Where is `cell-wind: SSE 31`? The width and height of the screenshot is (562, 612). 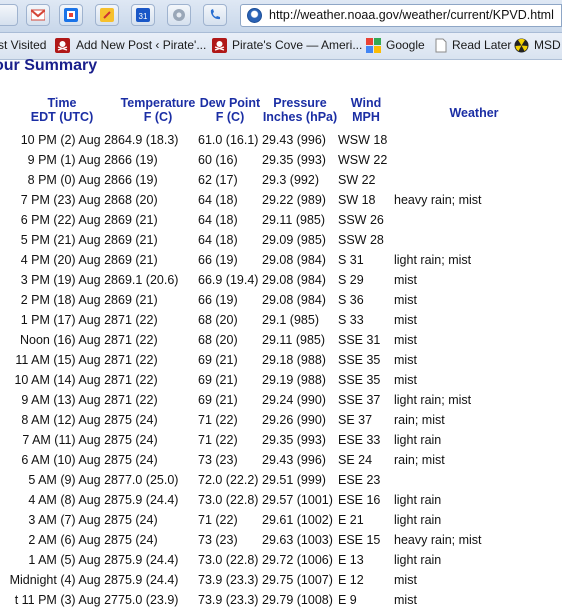
cell-wind: SSE 31 is located at coordinates (359, 340).